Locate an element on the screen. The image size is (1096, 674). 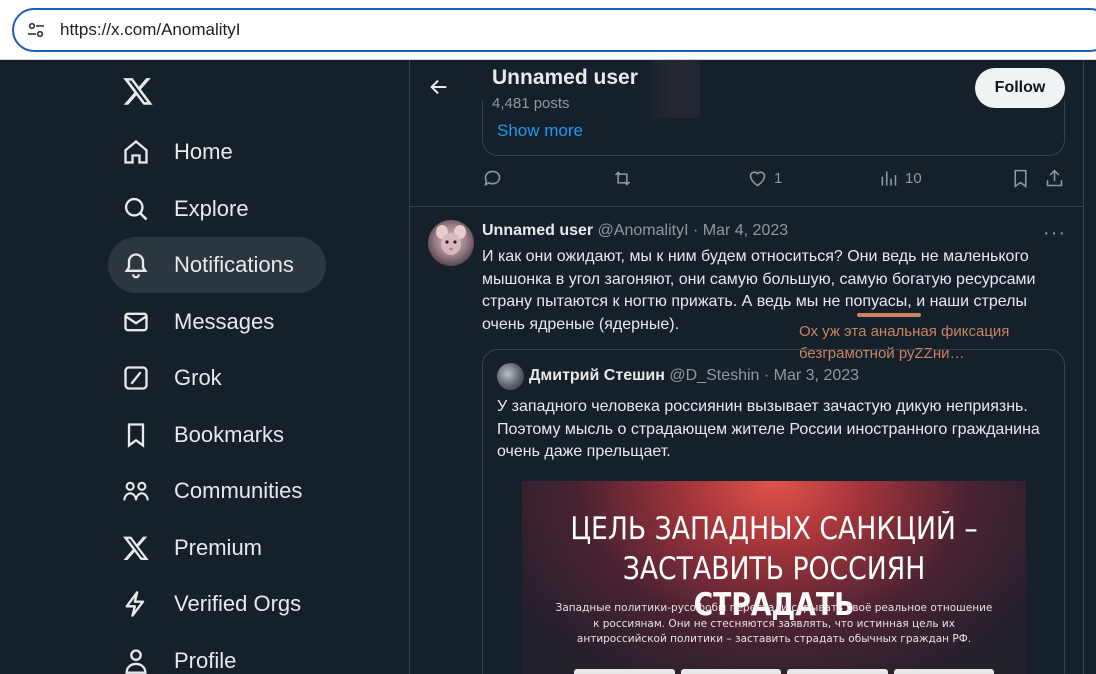
views-count: 10 is located at coordinates (913, 178).